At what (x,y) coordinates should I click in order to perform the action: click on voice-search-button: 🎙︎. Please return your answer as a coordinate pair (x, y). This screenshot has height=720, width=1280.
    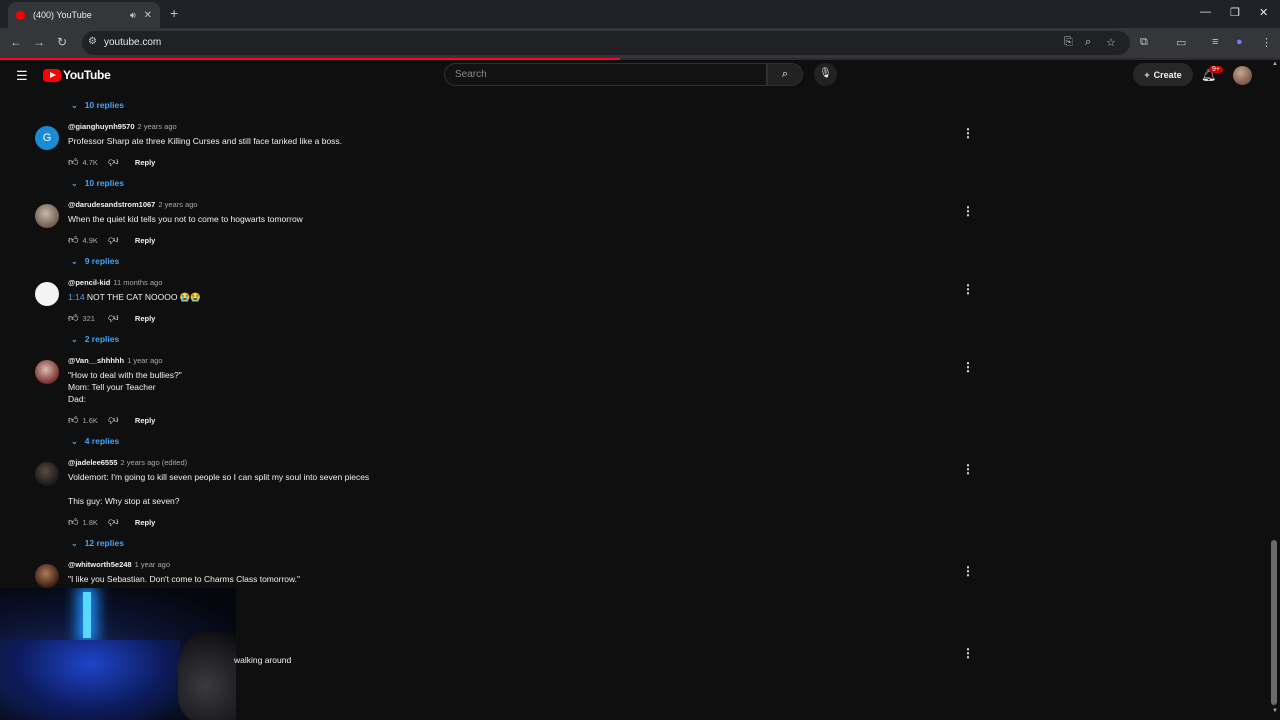
    Looking at the image, I should click on (825, 74).